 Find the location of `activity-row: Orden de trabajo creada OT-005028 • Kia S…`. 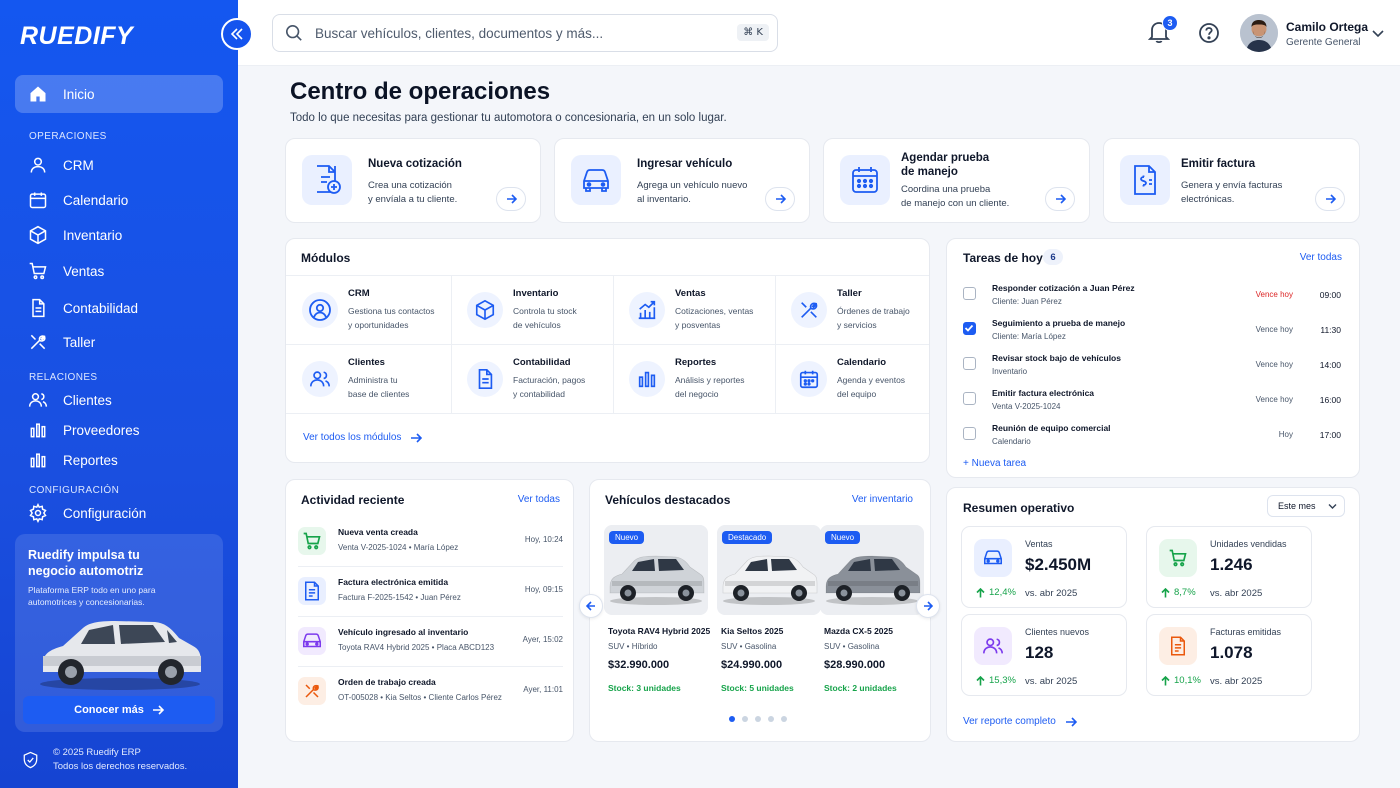

activity-row: Orden de trabajo creada OT-005028 • Kia S… is located at coordinates (430, 692).